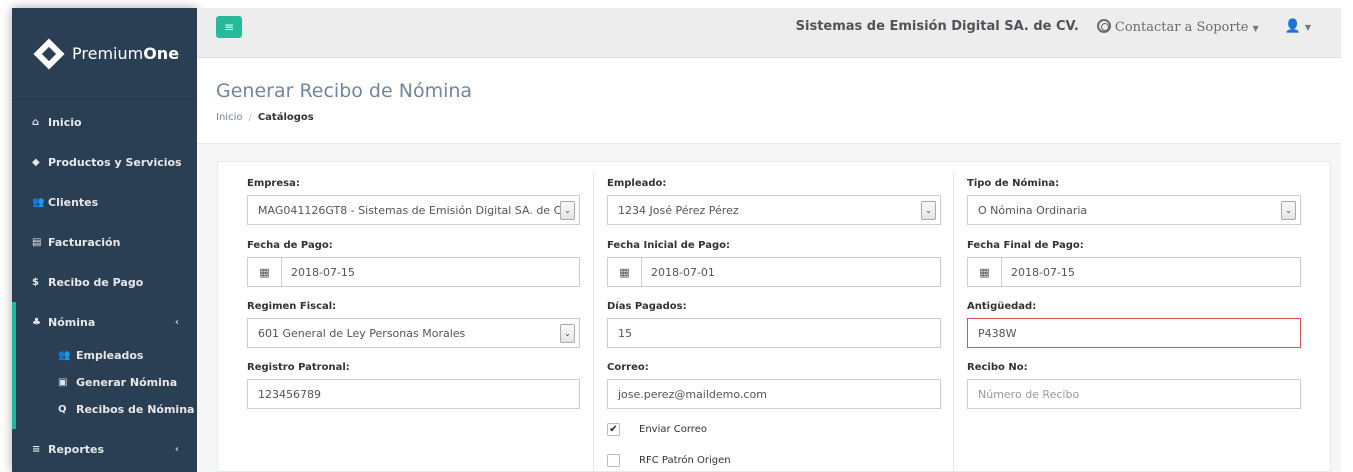 The height and width of the screenshot is (472, 1353). What do you see at coordinates (1134, 210) in the screenshot?
I see `tipo-nomina-select: O Nómina Ordinaria ⌄` at bounding box center [1134, 210].